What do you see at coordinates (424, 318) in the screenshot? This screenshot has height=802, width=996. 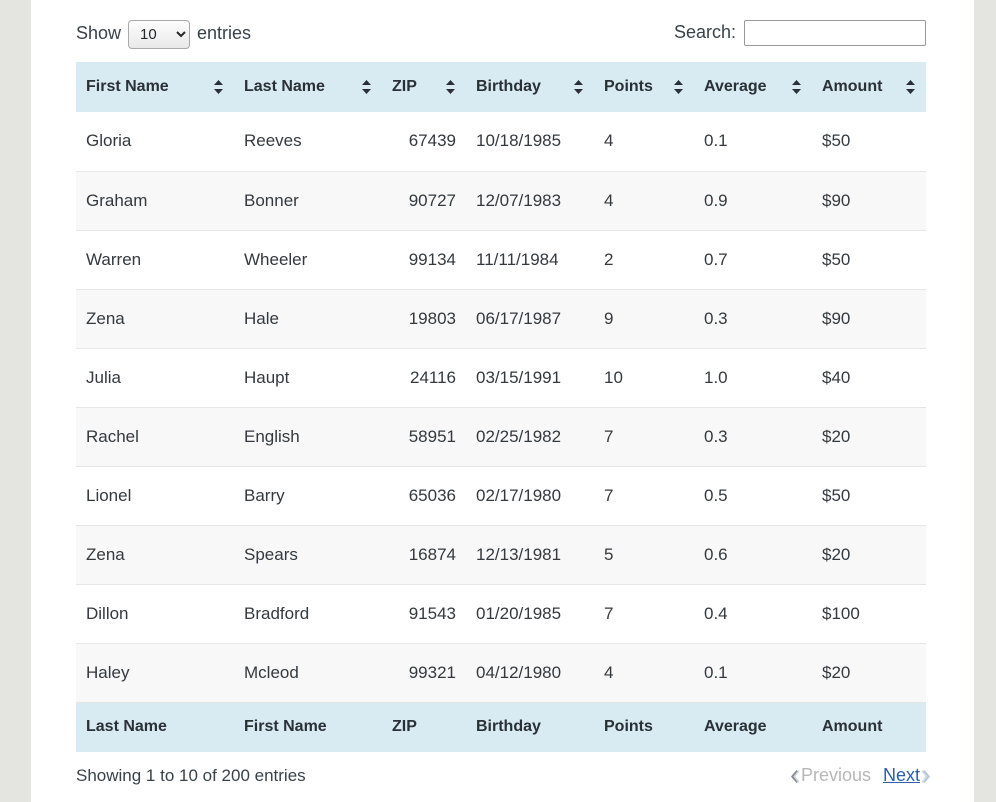 I see `cell-zip: 19803` at bounding box center [424, 318].